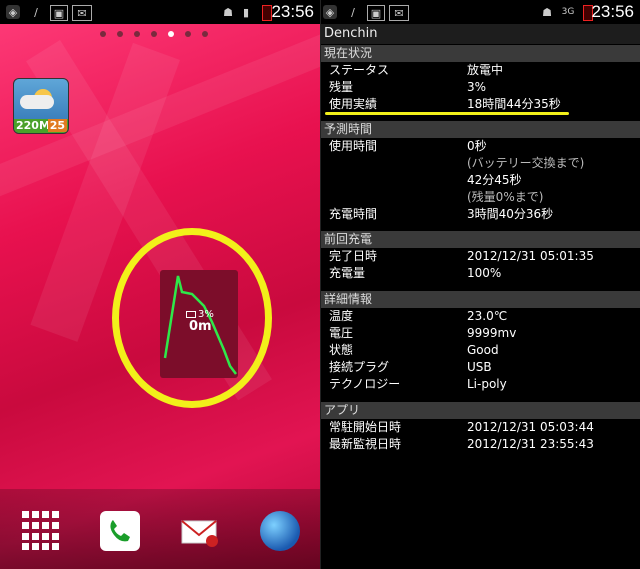  What do you see at coordinates (461, 256) in the screenshot?
I see `info-row: 完了日時 2012/12/31 05:01:35` at bounding box center [461, 256].